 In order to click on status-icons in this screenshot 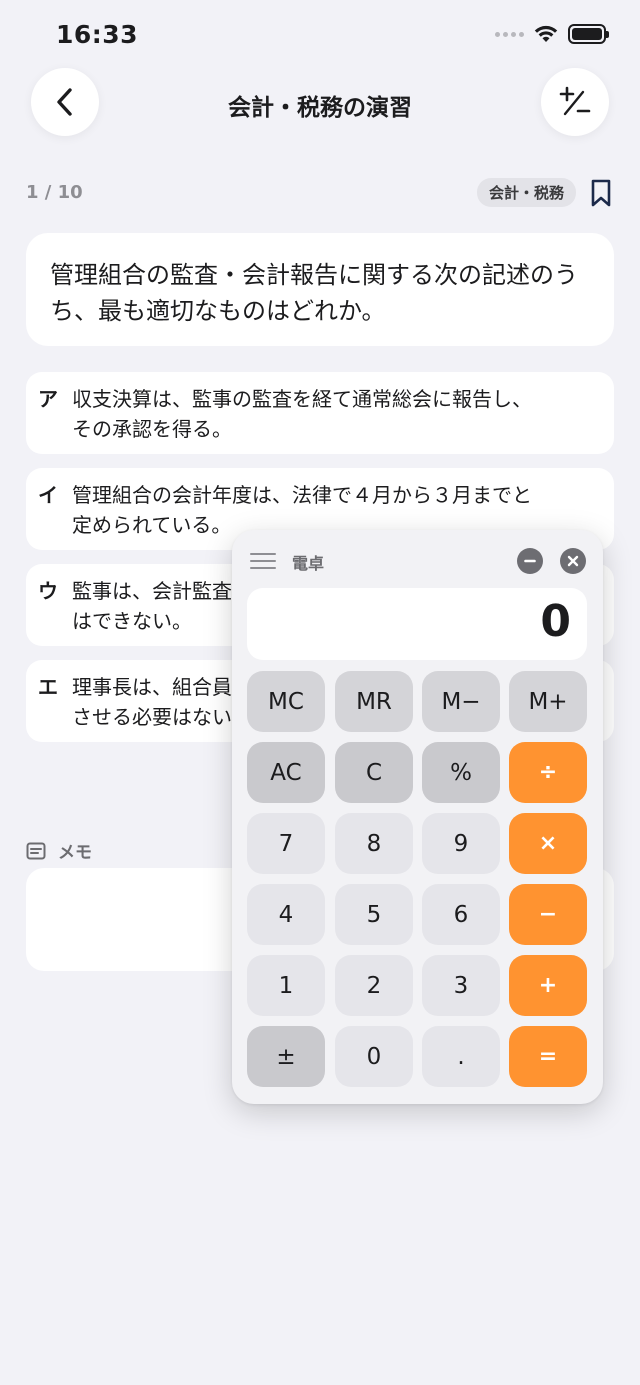, I will do `click(552, 34)`.